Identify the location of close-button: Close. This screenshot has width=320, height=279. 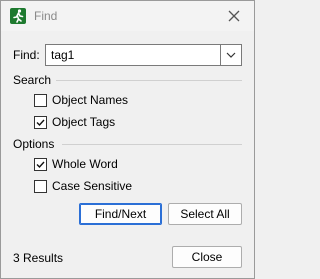
(207, 257).